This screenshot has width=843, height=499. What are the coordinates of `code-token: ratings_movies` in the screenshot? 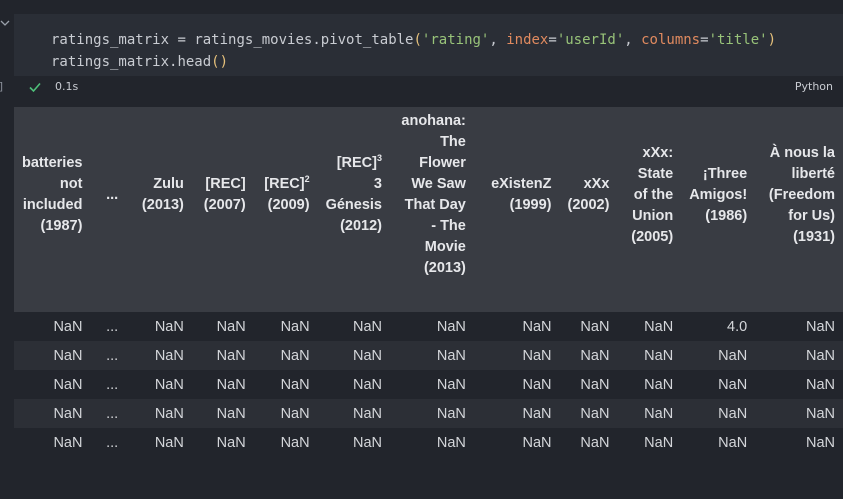 It's located at (253, 40).